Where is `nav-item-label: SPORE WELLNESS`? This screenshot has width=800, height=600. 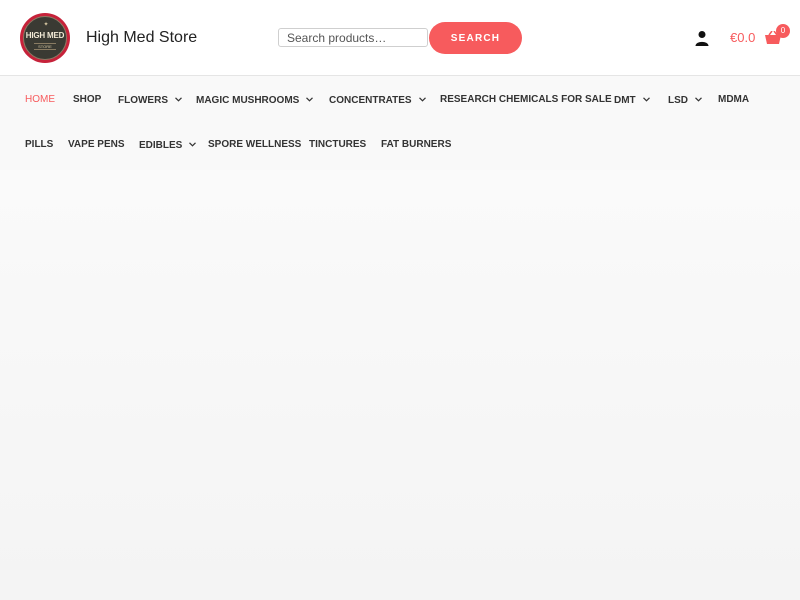
nav-item-label: SPORE WELLNESS is located at coordinates (255, 144).